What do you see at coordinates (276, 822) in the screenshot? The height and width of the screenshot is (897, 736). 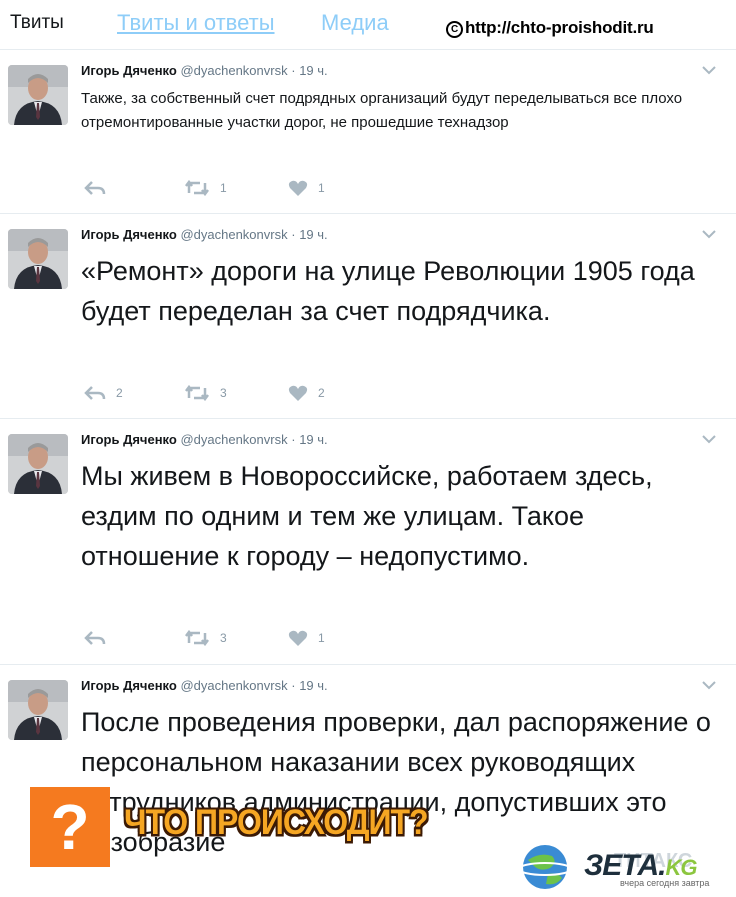 I see `overlay-title: ЧТО ПРОИСХОДИТ?` at bounding box center [276, 822].